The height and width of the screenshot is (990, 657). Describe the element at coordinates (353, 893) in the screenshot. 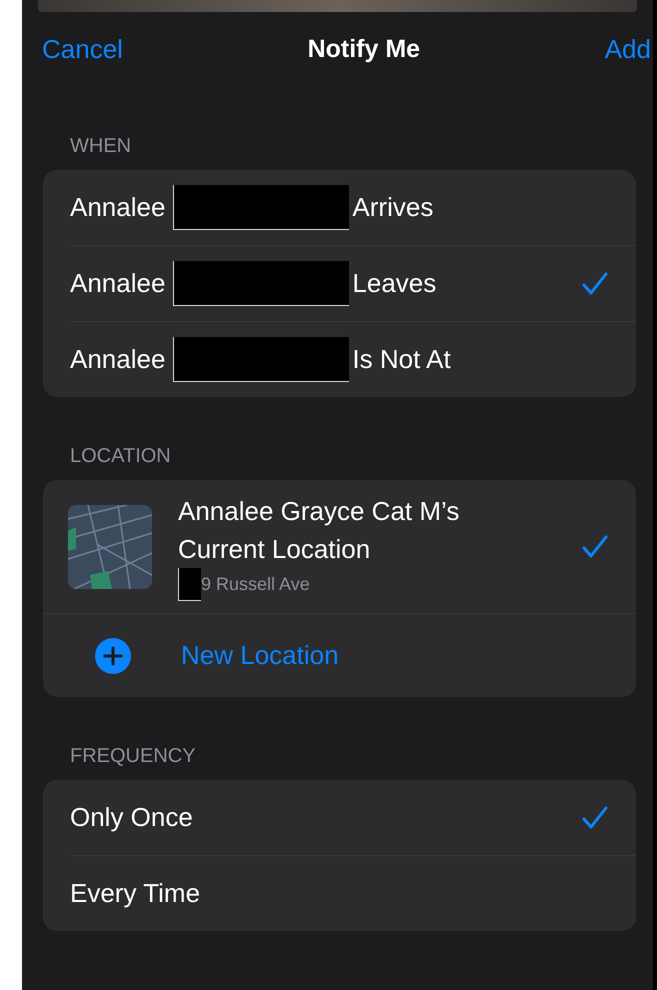

I see `frequency-option: Every Time` at that location.